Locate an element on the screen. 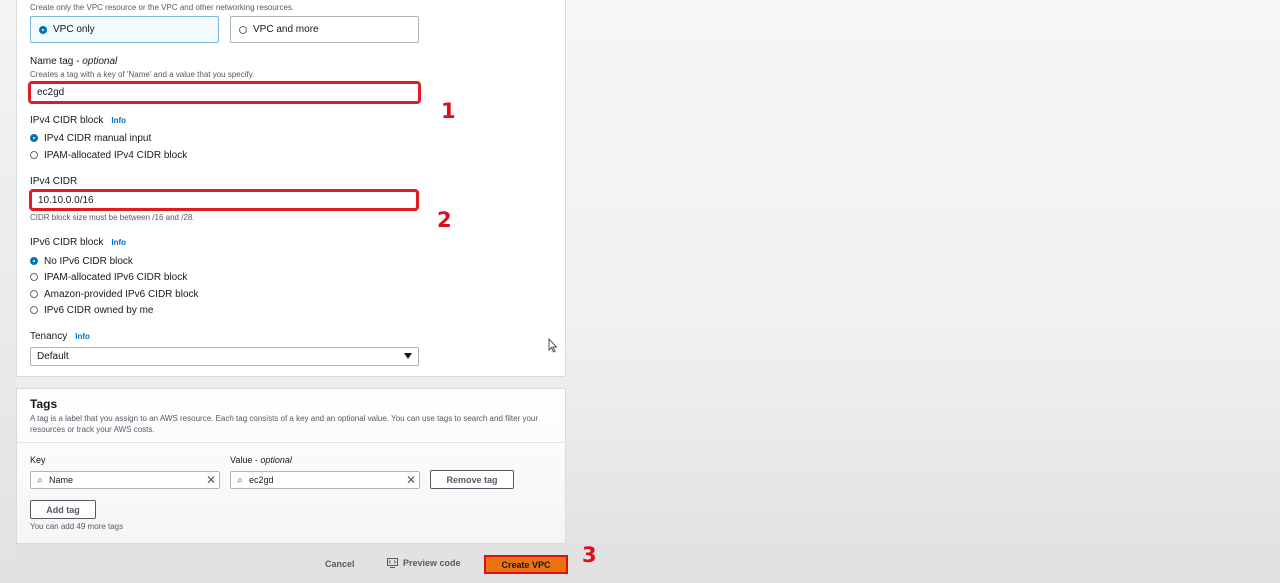  remove-tag-button: Remove tag is located at coordinates (472, 479).